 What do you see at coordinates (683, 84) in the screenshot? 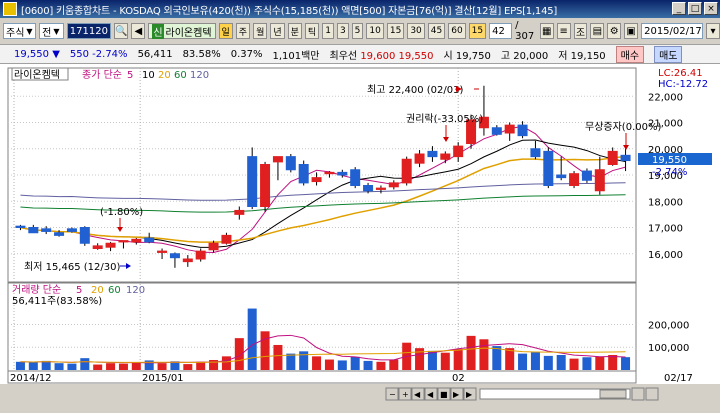
I see `hc-label: HC:-12.72` at bounding box center [683, 84].